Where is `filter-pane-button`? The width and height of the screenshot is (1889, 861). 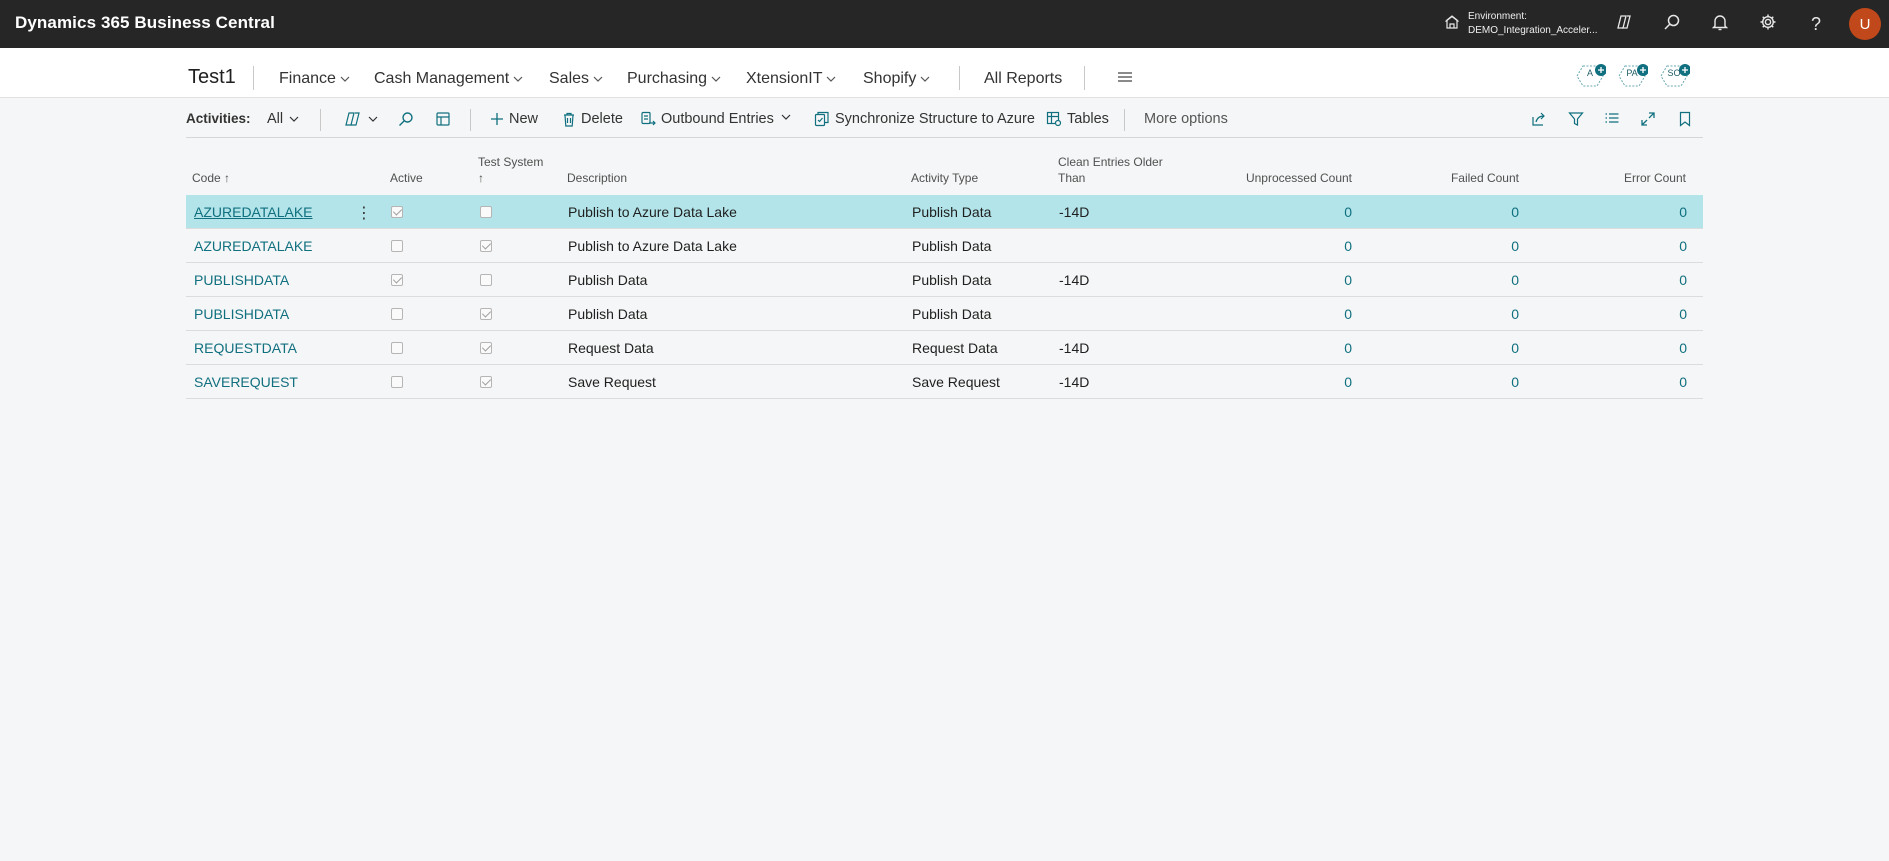 filter-pane-button is located at coordinates (1576, 119).